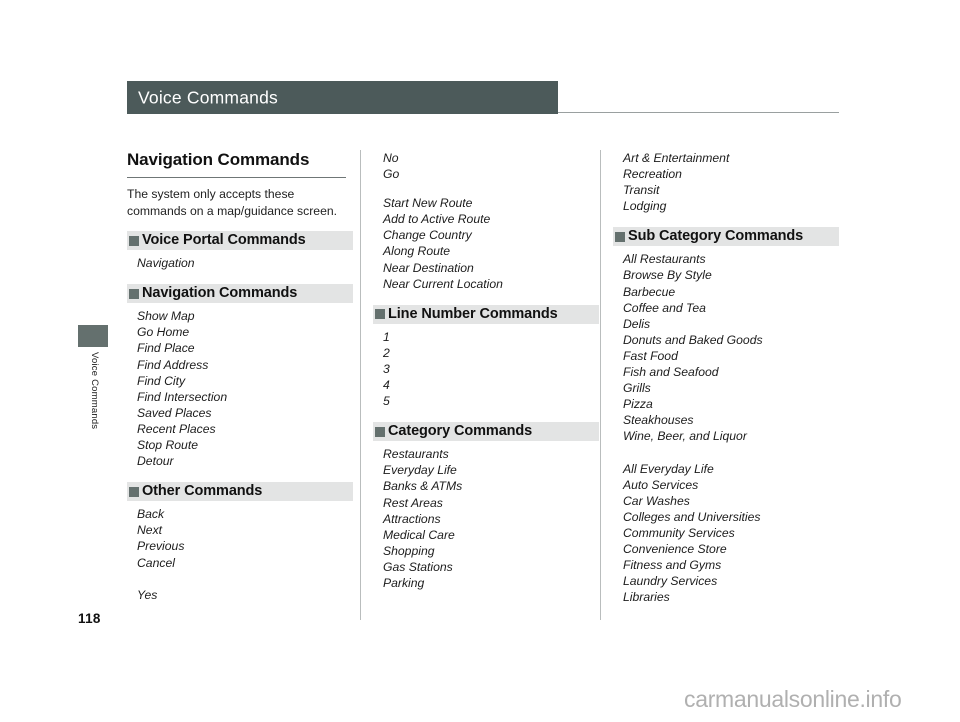 This screenshot has width=960, height=722. Describe the element at coordinates (667, 275) in the screenshot. I see `command-list-item: Browse By Style` at that location.